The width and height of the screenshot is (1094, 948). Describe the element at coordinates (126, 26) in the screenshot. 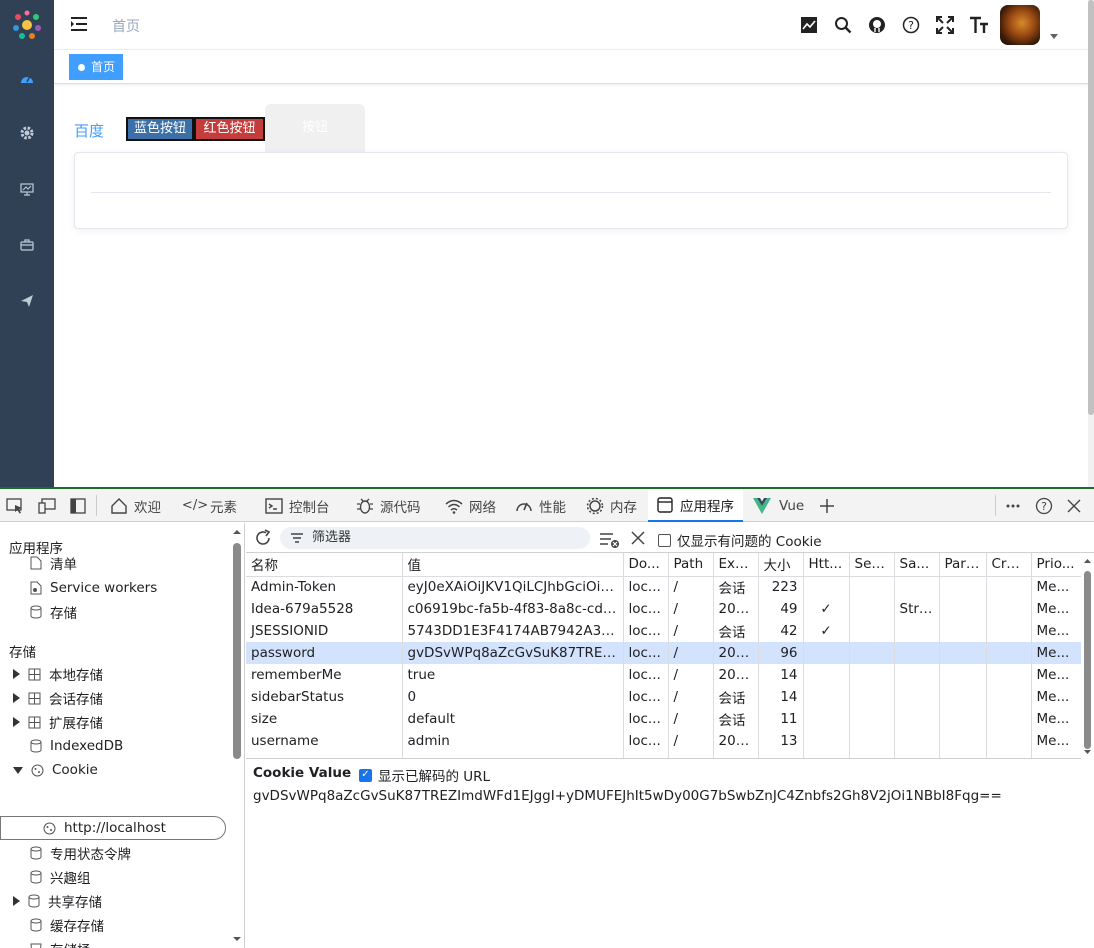

I see `breadcrumb: 首页` at that location.